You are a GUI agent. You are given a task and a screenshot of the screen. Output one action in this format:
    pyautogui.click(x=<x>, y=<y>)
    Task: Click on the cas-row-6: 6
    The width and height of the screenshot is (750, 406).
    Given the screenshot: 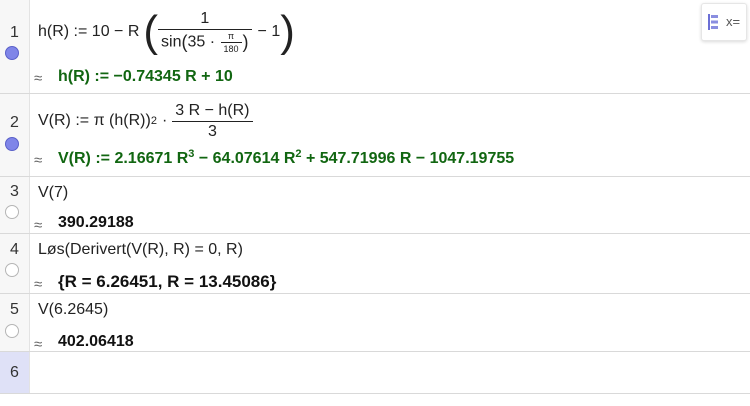 What is the action you would take?
    pyautogui.click(x=375, y=373)
    